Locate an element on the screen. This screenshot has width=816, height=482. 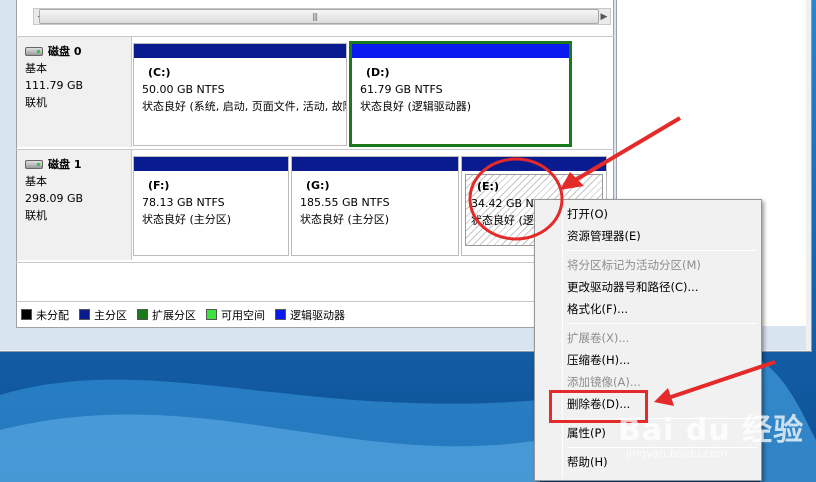
legend-item: 扩展分区 is located at coordinates (166, 315).